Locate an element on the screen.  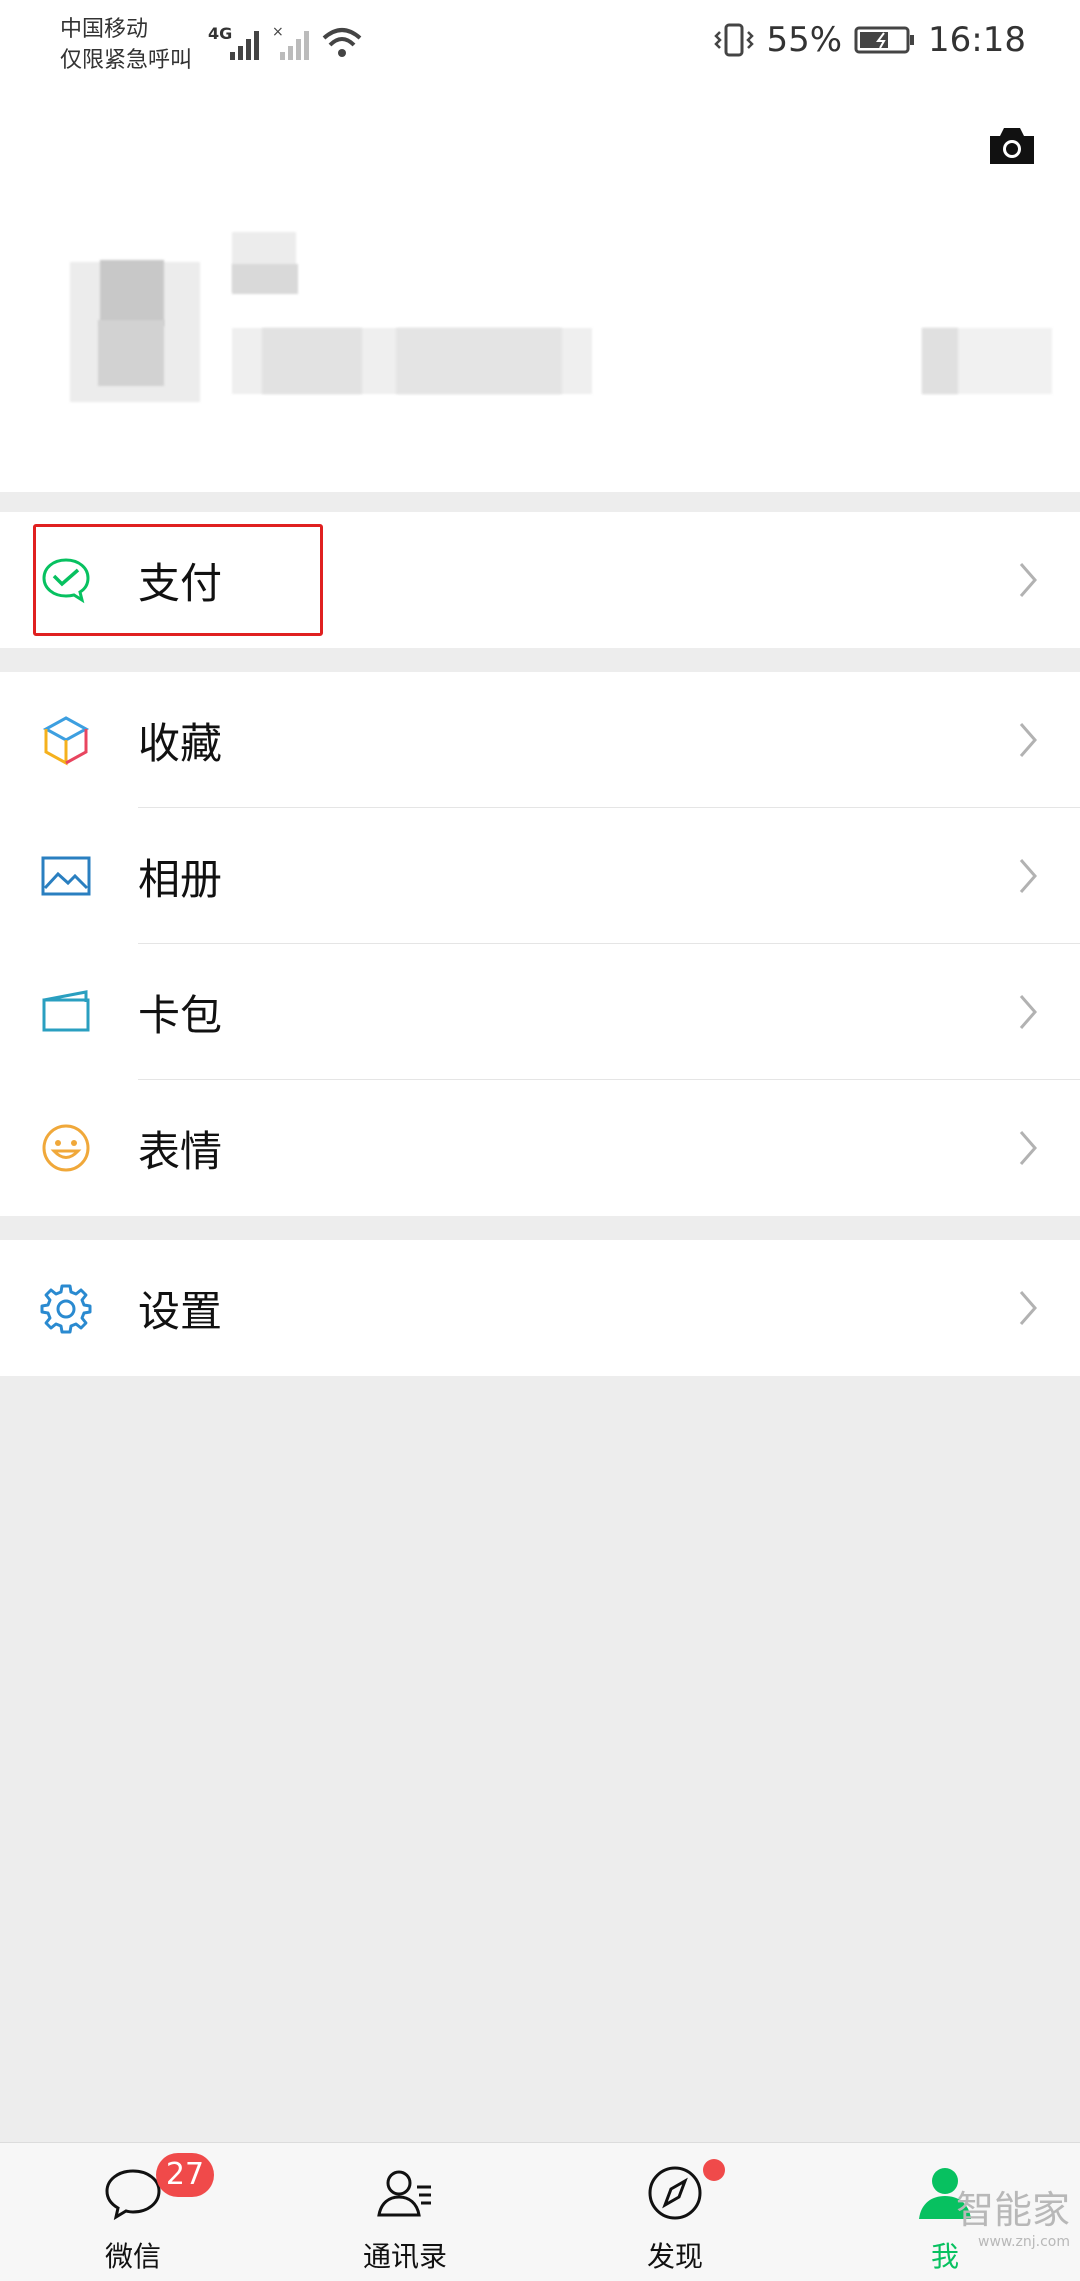
bottom-tab-bar: 27 微信 通讯录 发现 我 智能家 www.znj.com is located at coordinates (540, 2211).